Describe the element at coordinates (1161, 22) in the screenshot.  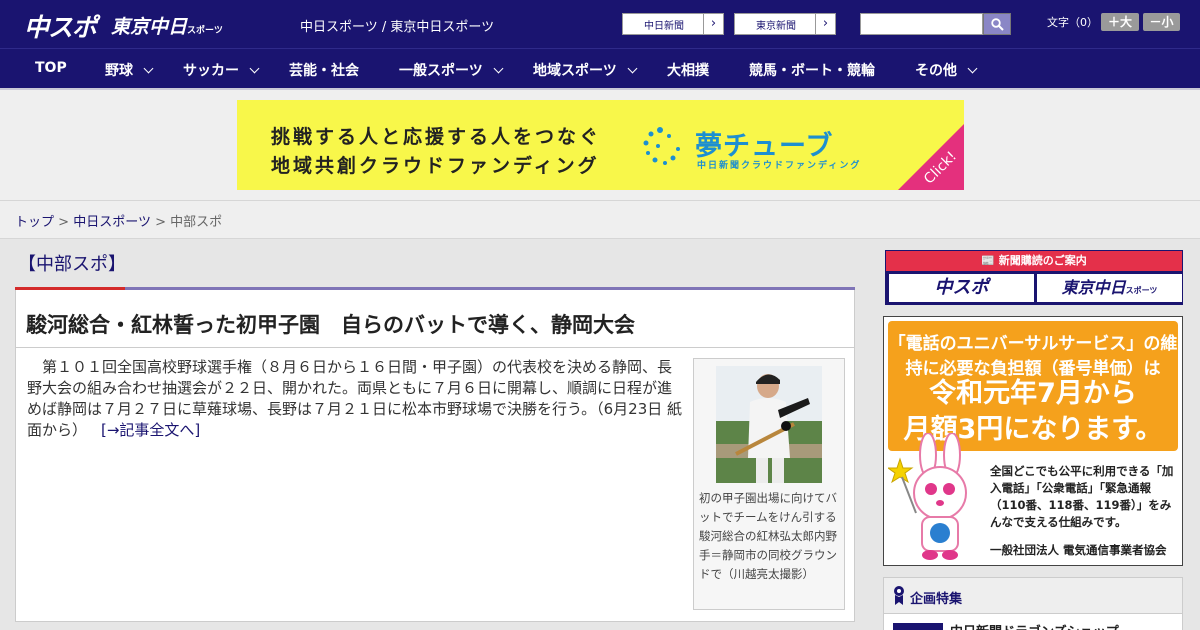
I see `font-smaller-button: －小` at that location.